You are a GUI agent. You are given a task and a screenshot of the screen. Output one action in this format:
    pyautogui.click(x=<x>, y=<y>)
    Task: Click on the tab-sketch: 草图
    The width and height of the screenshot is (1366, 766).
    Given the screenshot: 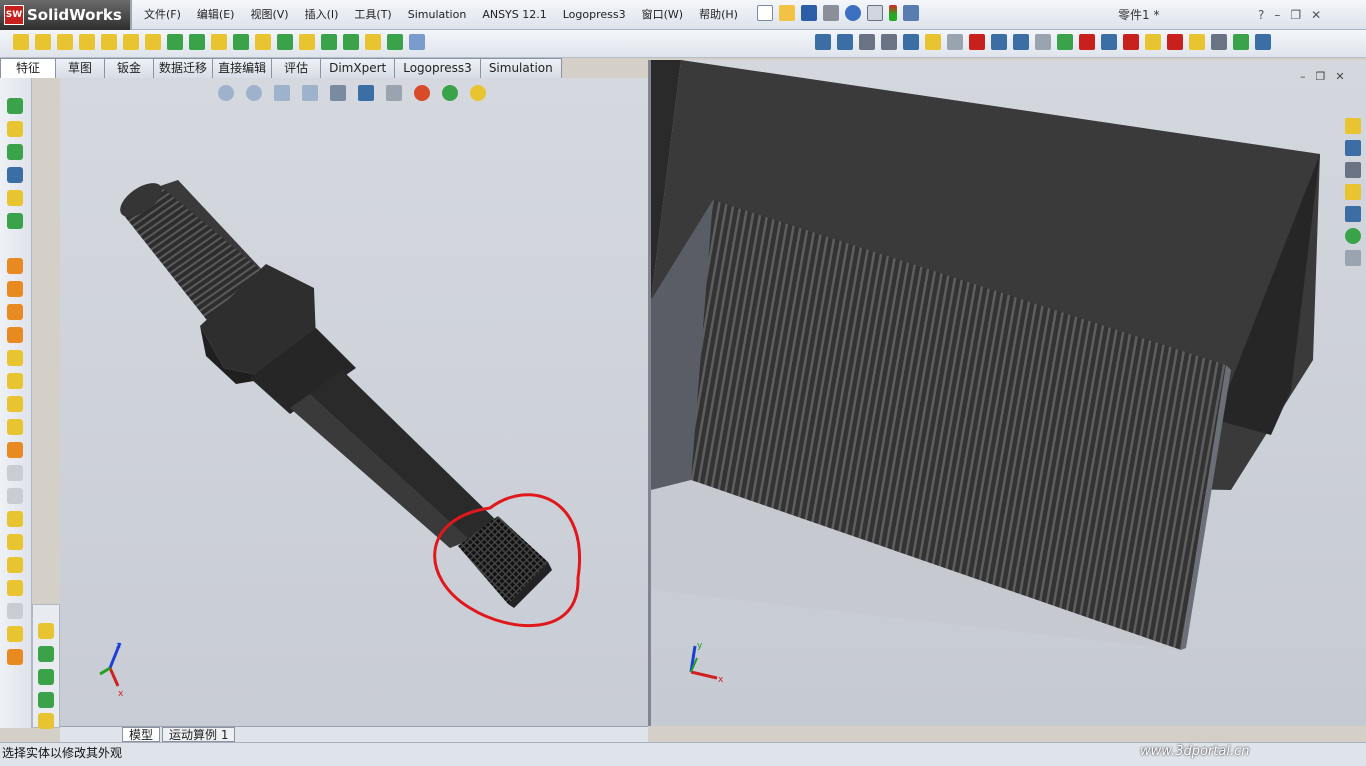 What is the action you would take?
    pyautogui.click(x=80, y=68)
    